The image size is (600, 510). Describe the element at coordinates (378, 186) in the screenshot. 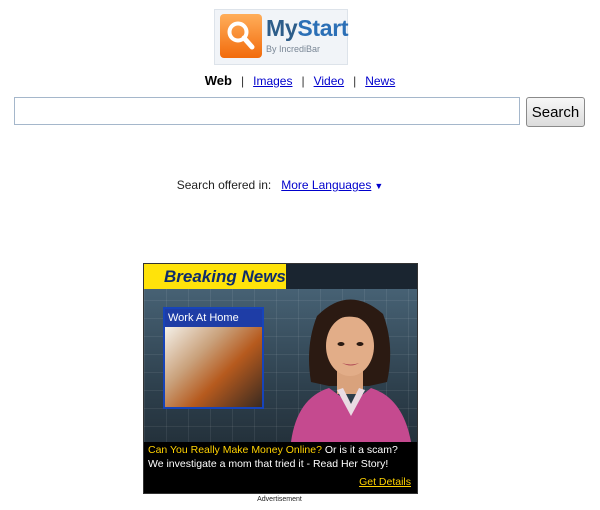

I see `dropdown-arrow-icon: ▼` at that location.